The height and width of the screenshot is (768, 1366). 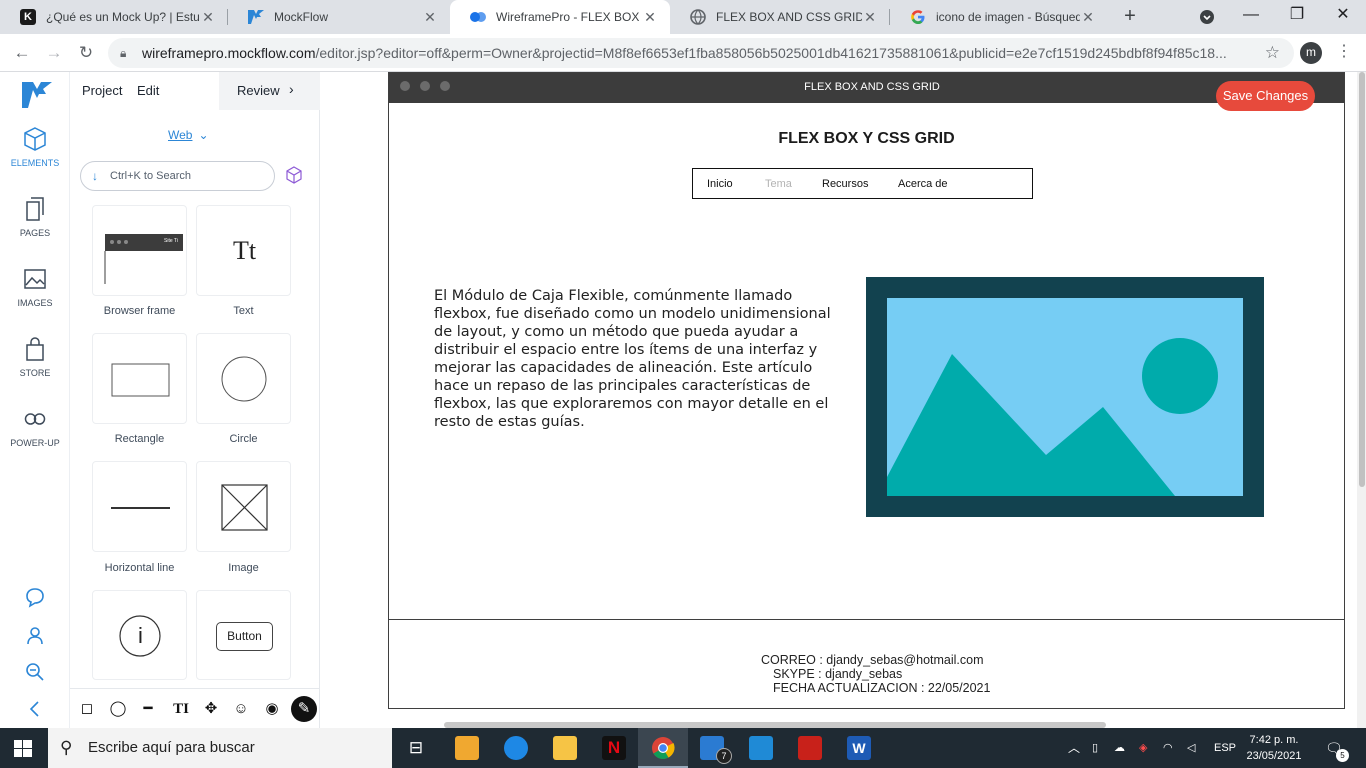 What do you see at coordinates (923, 184) in the screenshot?
I see `nav-item-acerca: Acerca de` at bounding box center [923, 184].